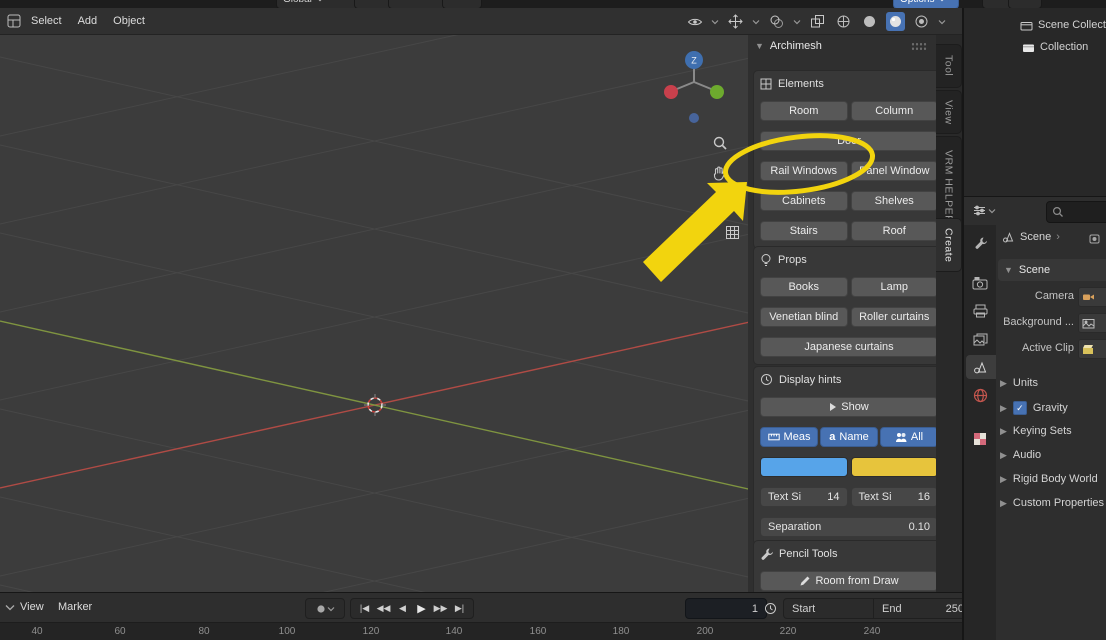 The image size is (1106, 640). Describe the element at coordinates (926, 4) in the screenshot. I see `options-dropdown: Options` at that location.